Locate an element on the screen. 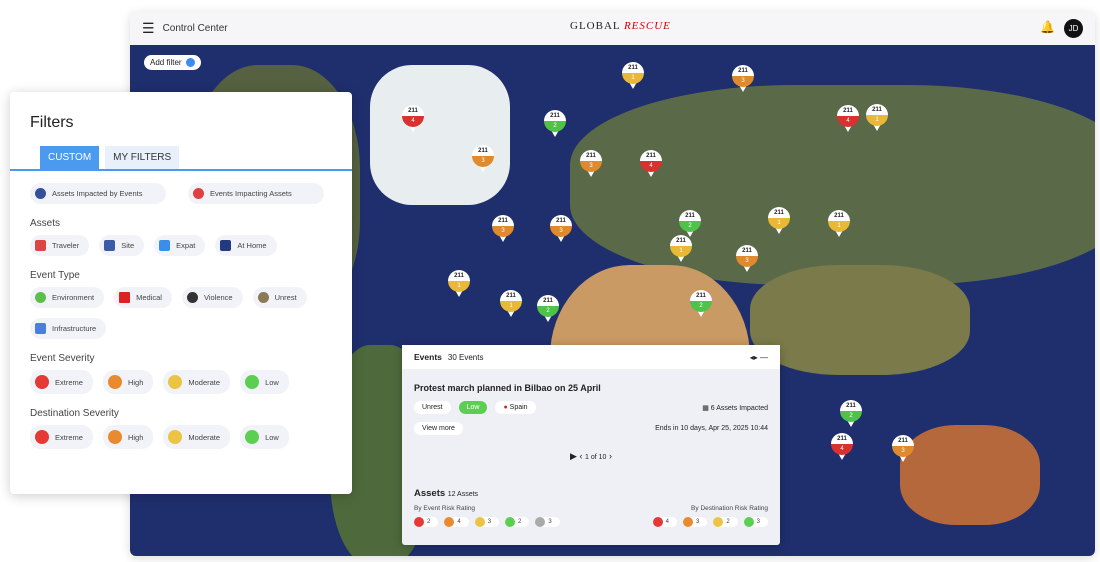 This screenshot has width=1100, height=562. infrastructure-icon is located at coordinates (40, 328).